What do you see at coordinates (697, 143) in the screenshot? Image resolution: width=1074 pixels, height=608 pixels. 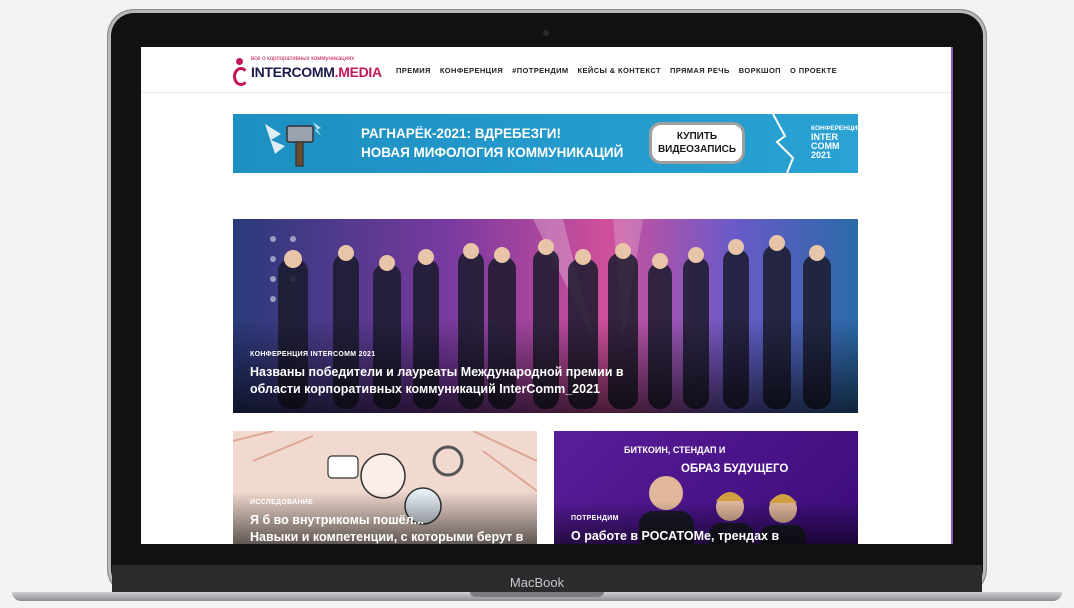 I see `buy-recording-button: КУПИТЬ ВИДЕОЗАПИСЬ` at bounding box center [697, 143].